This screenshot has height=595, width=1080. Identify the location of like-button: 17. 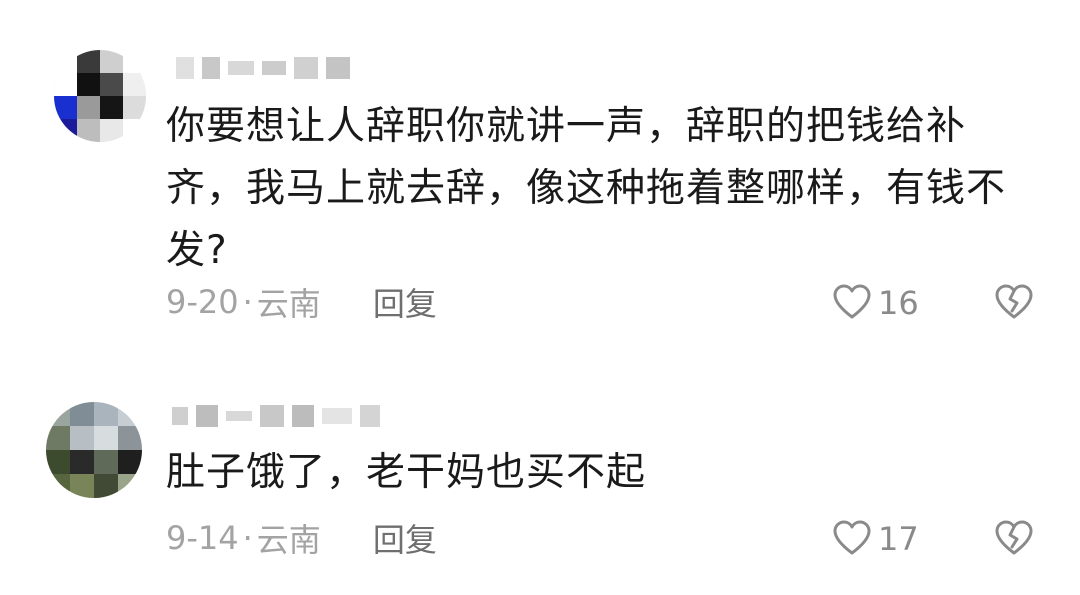
(875, 539).